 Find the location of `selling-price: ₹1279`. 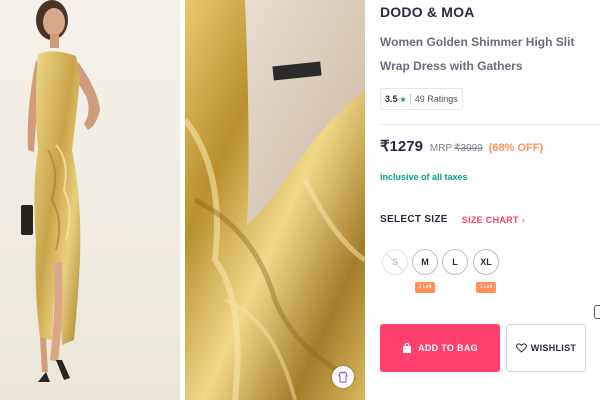

selling-price: ₹1279 is located at coordinates (401, 146).